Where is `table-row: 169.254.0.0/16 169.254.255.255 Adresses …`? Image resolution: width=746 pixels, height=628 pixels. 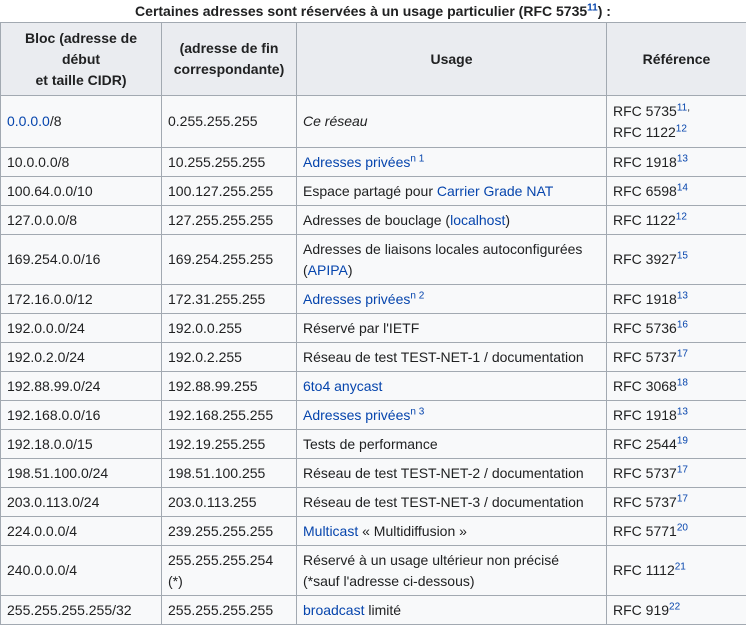 table-row: 169.254.0.0/16 169.254.255.255 Adresses … is located at coordinates (373, 259).